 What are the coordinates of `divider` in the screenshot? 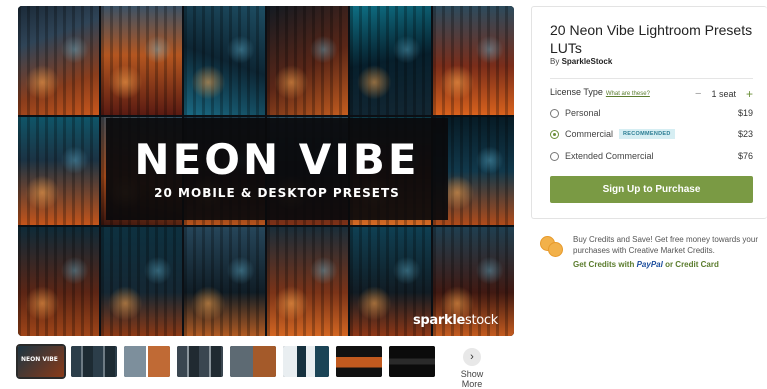 It's located at (651, 78).